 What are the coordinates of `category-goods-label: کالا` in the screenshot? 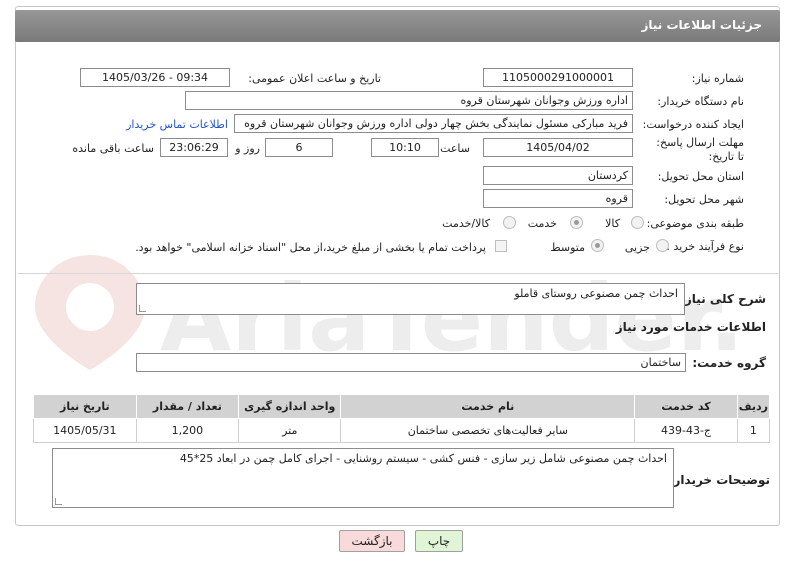 It's located at (612, 223).